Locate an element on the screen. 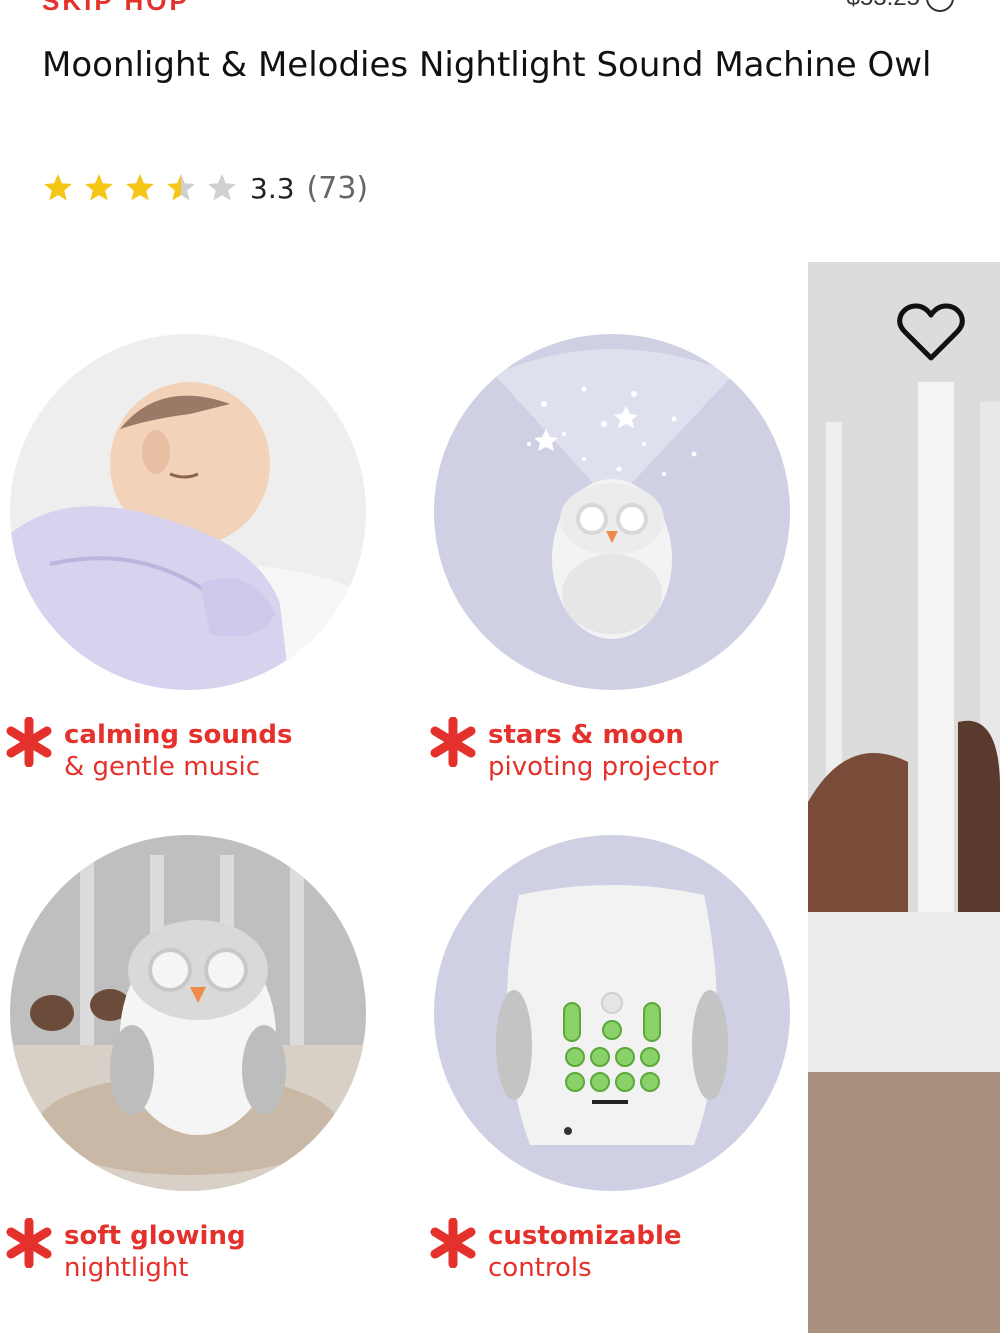  brand-logo: SKIP HOP is located at coordinates (116, 6).